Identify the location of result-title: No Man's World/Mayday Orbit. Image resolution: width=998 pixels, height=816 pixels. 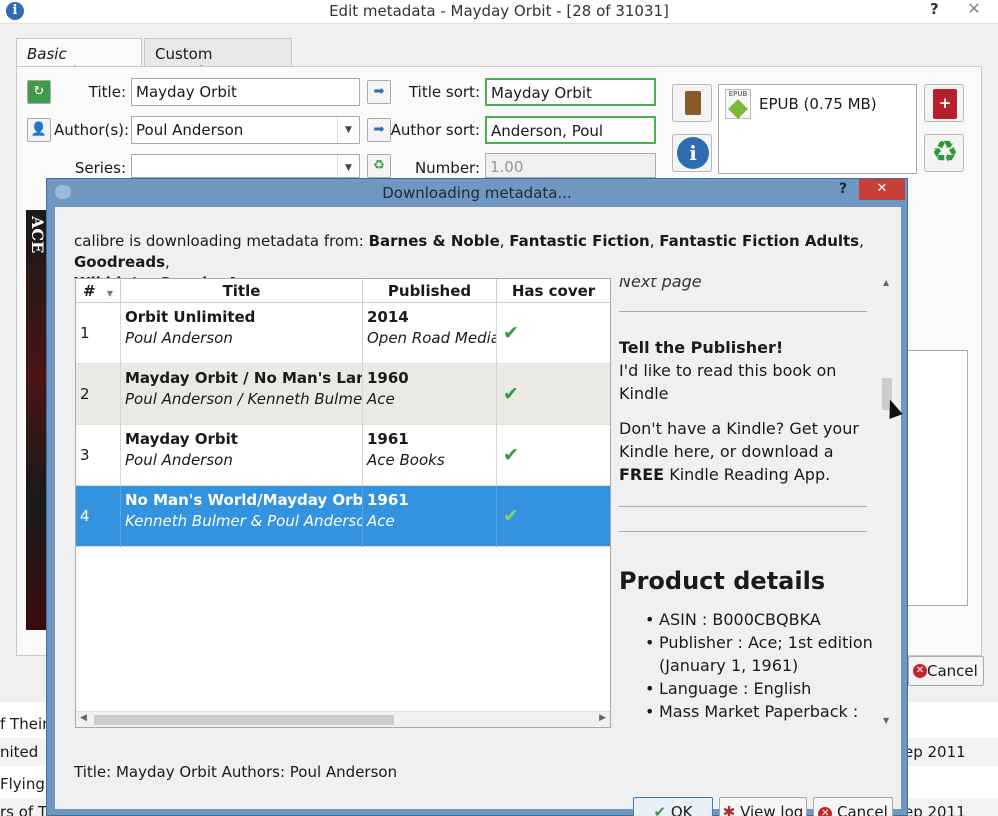
(244, 500).